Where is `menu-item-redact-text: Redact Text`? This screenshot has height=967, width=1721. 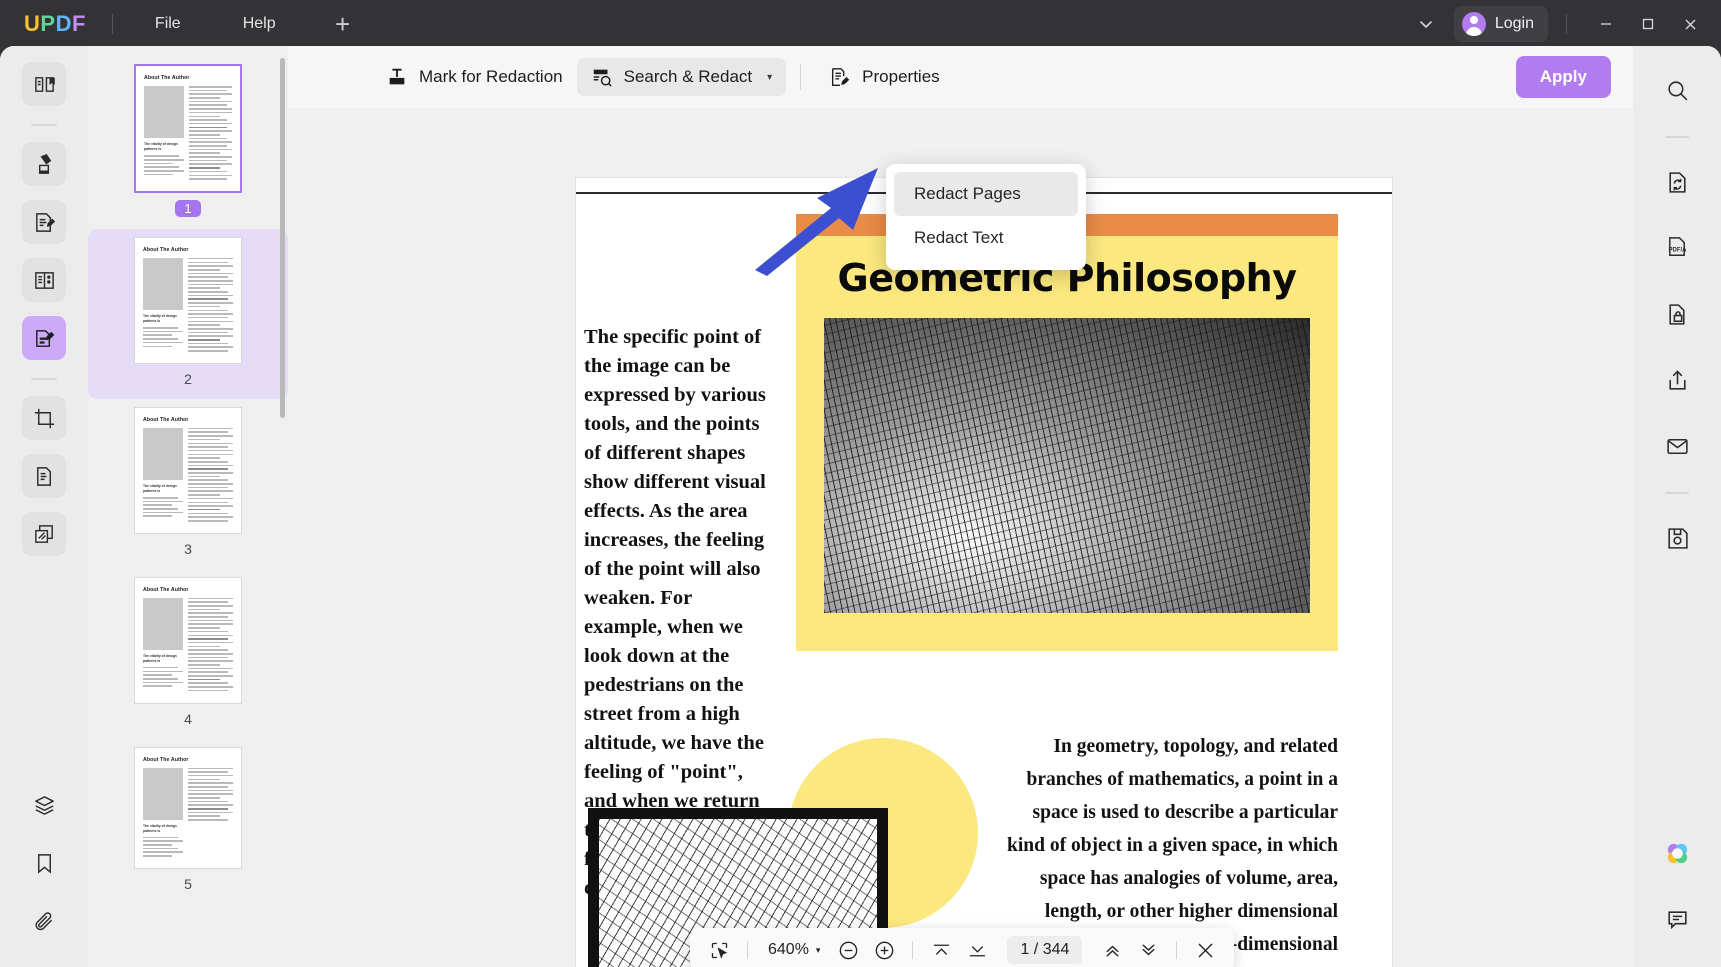
menu-item-redact-text: Redact Text is located at coordinates (986, 238).